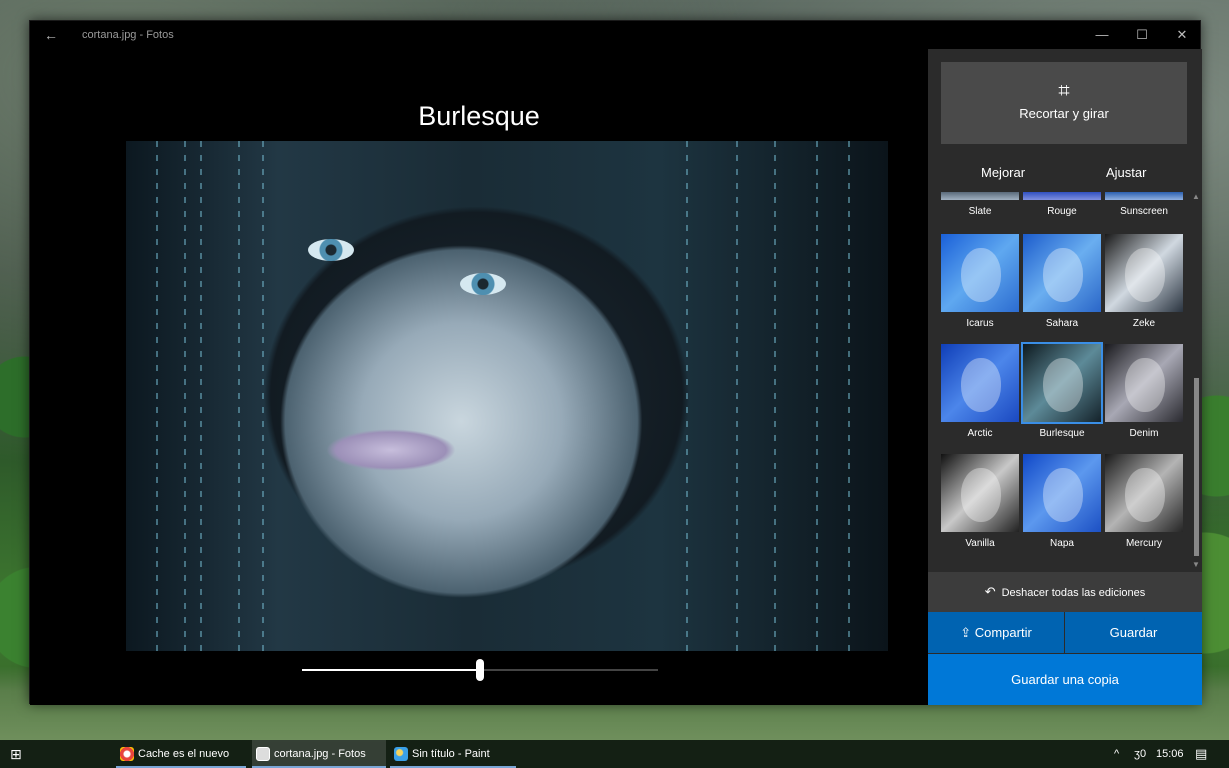 The image size is (1229, 768). I want to click on windows-start-icon: ⊞, so click(18, 754).